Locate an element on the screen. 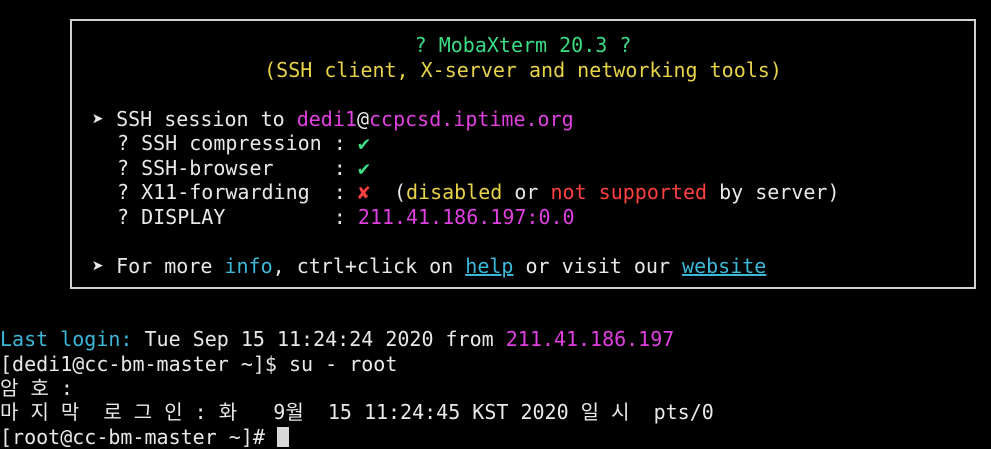 This screenshot has height=449, width=991. x11-disabled: disabled is located at coordinates (454, 192).